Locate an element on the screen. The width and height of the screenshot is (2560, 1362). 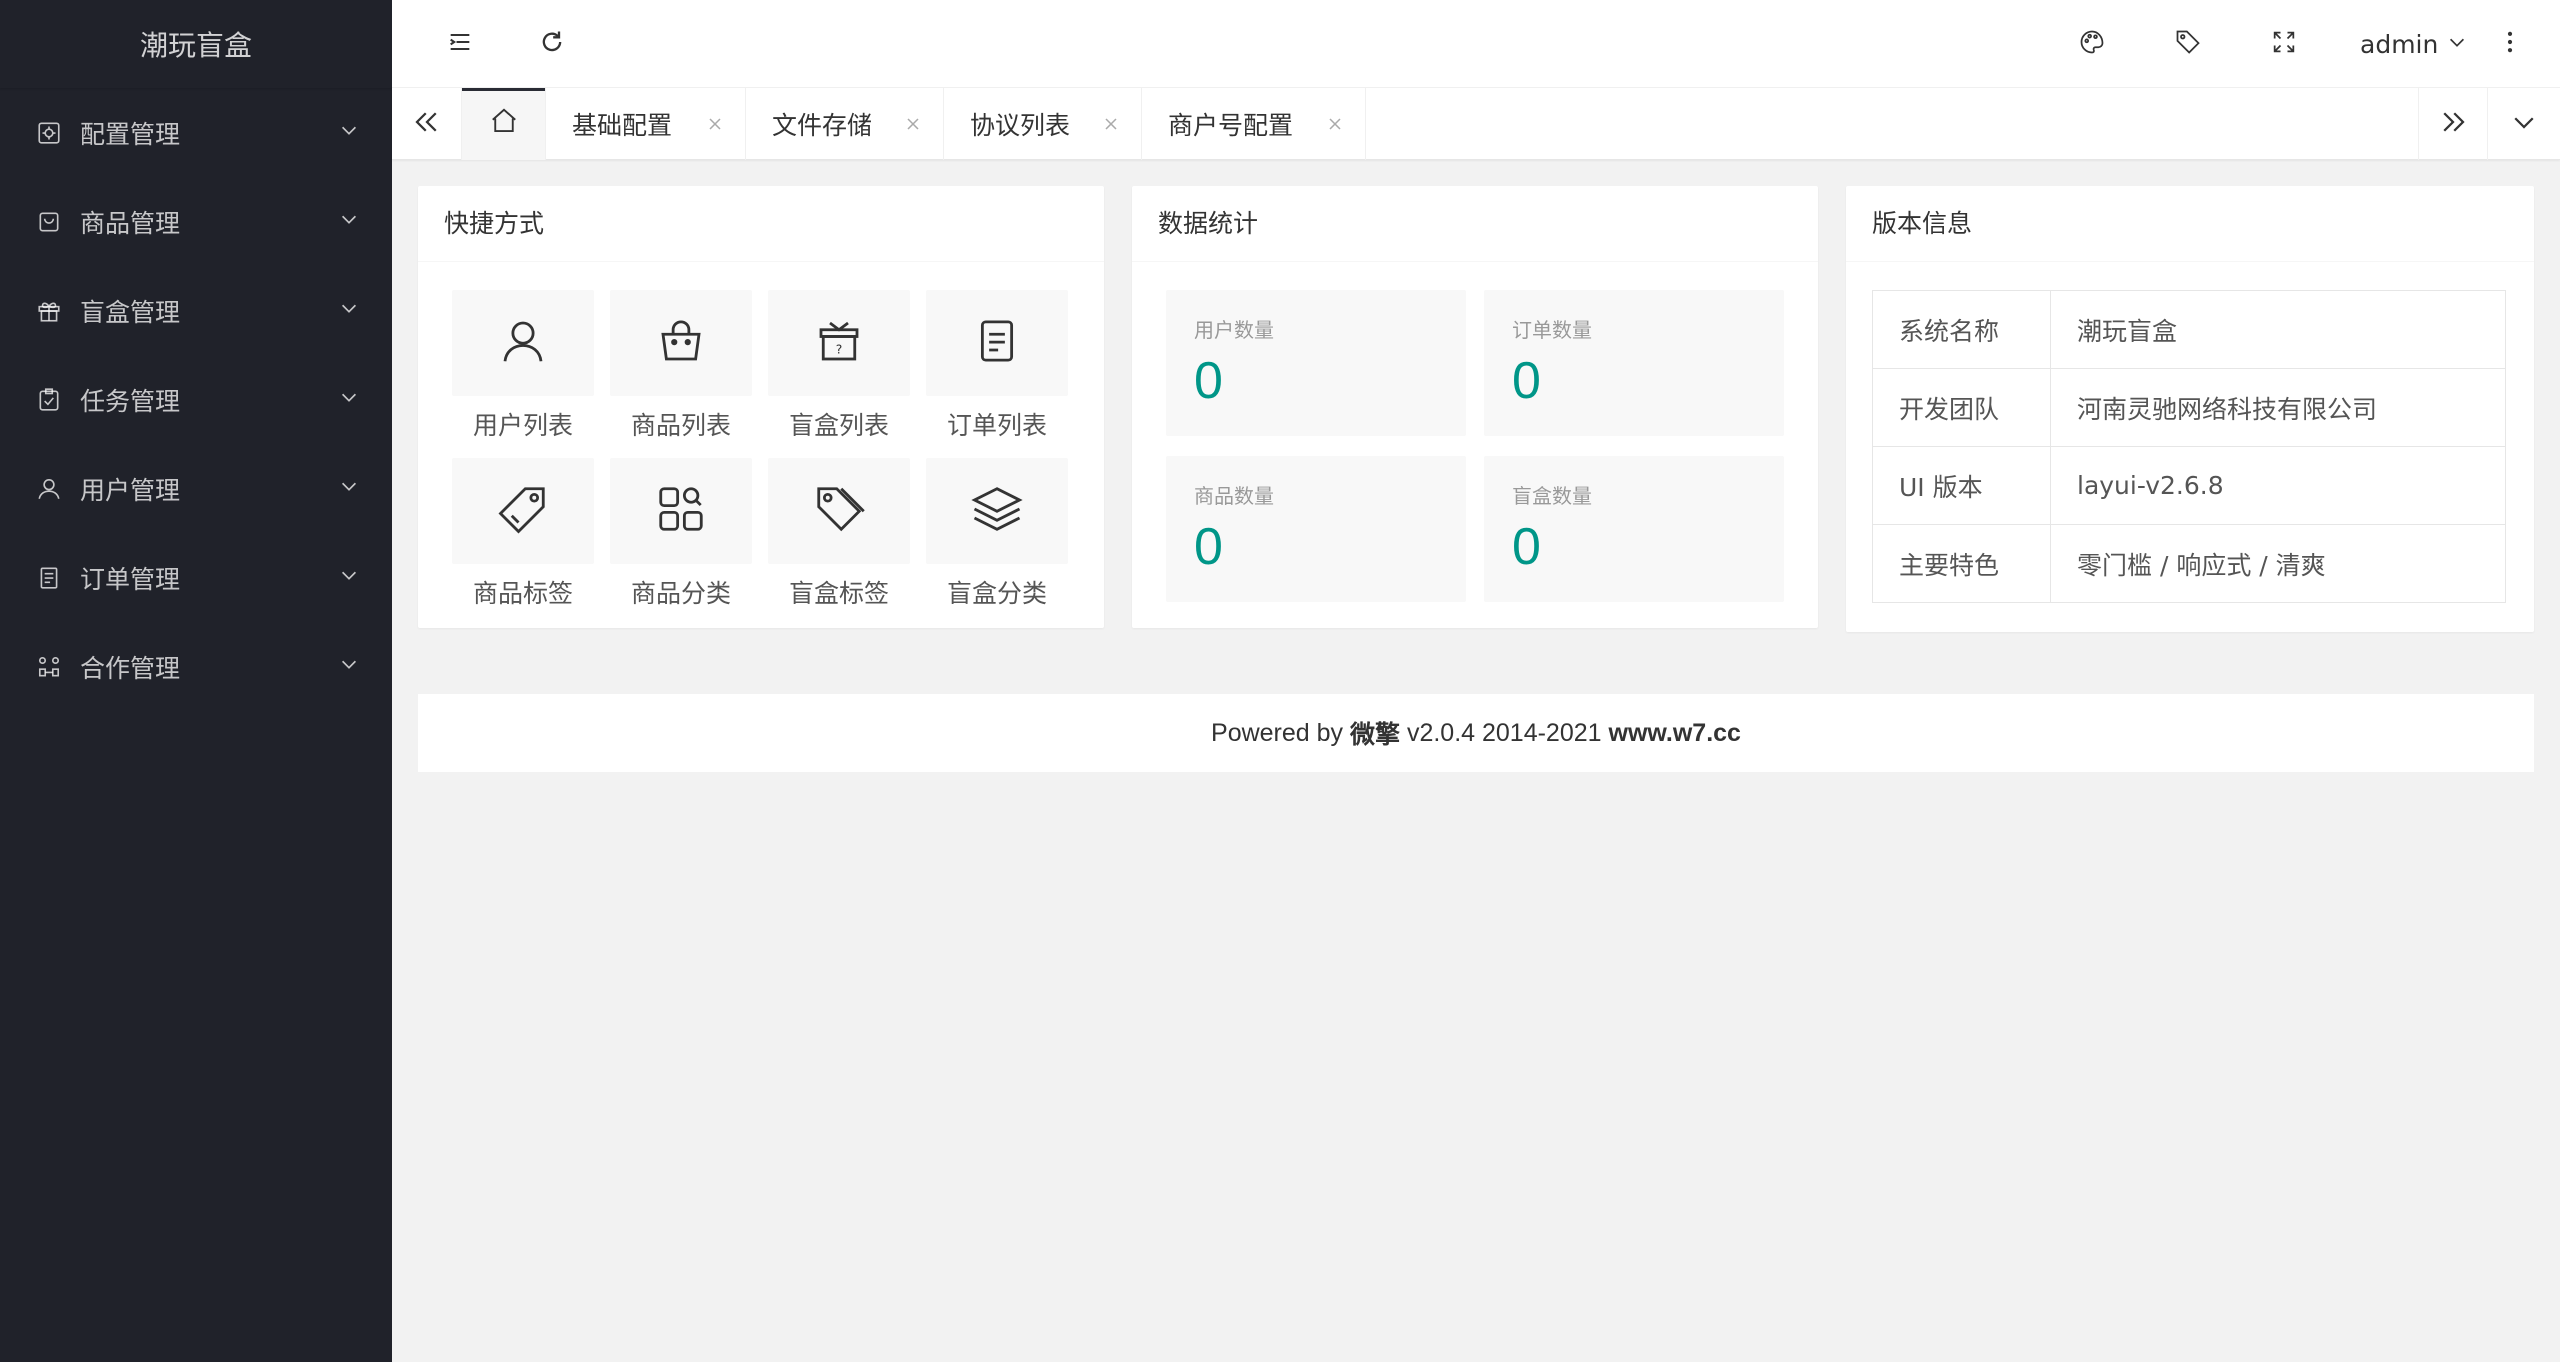
sidebar-item-label: 配置管理 is located at coordinates (130, 134).